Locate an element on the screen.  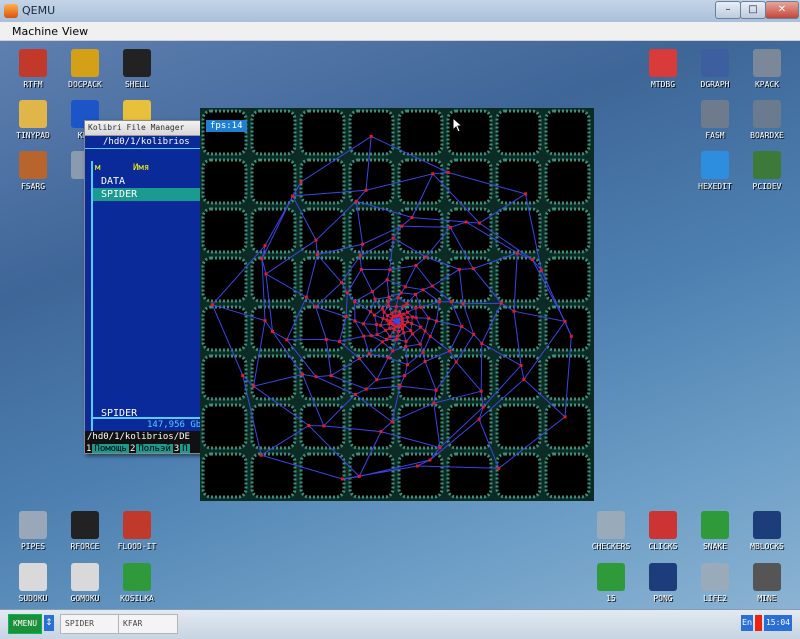
desktop-icon-label: MBLOCKS is located at coordinates (767, 546).